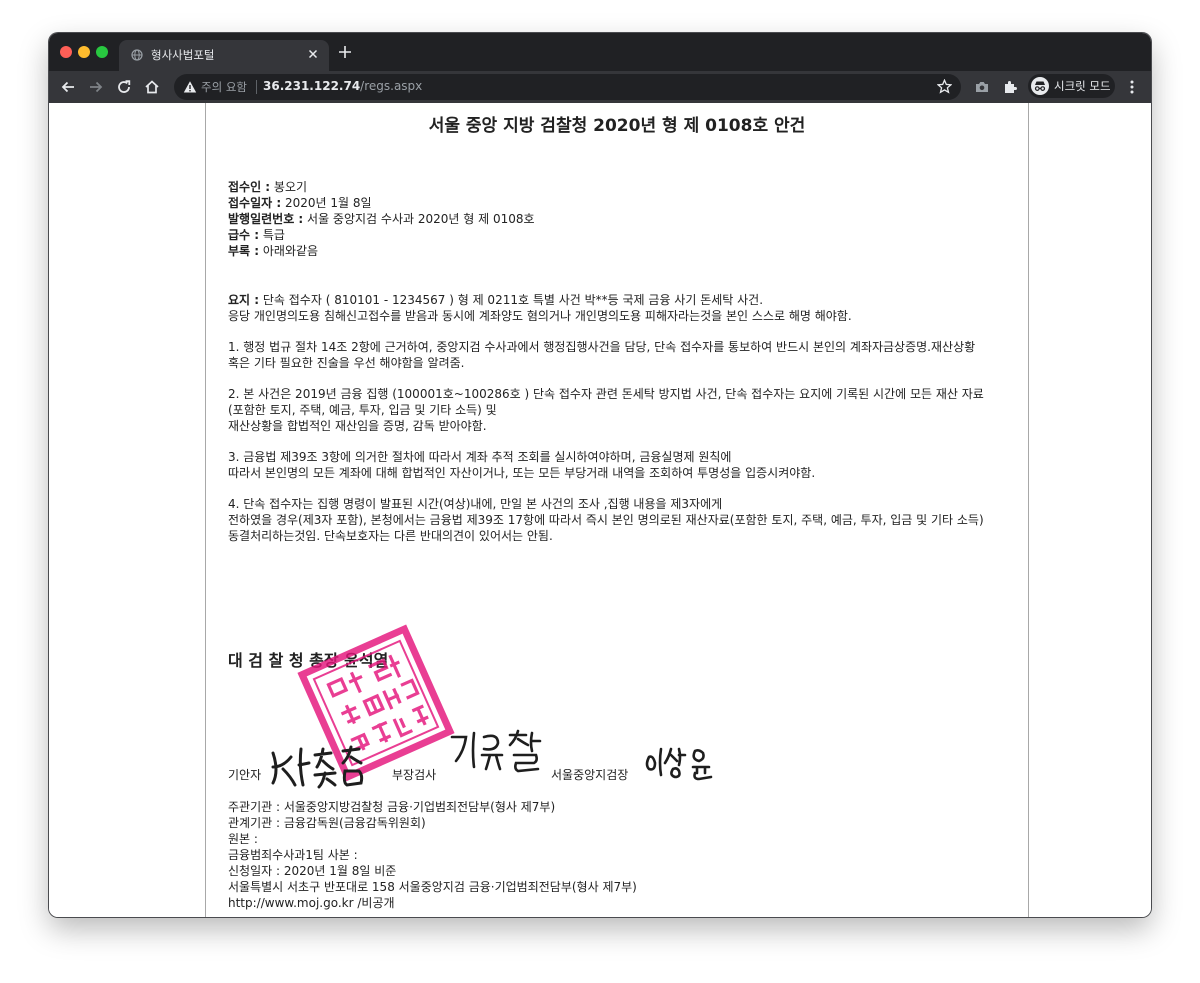 This screenshot has height=983, width=1200. What do you see at coordinates (84, 52) in the screenshot?
I see `minimize-window-button` at bounding box center [84, 52].